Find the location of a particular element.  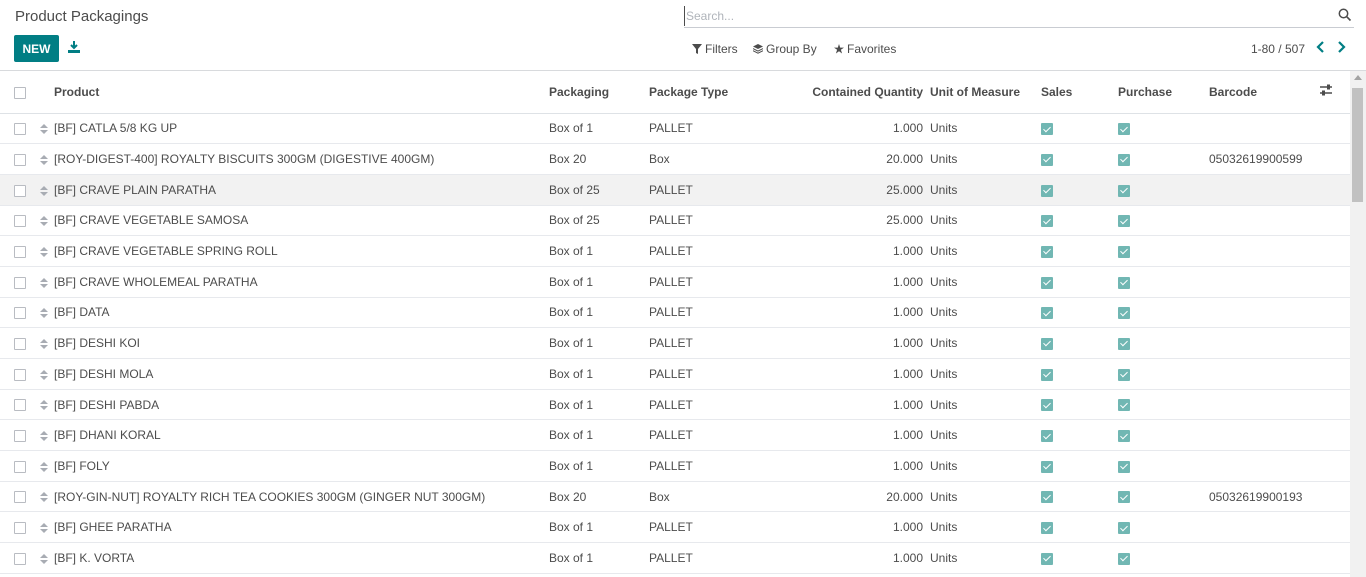

cell-product: [BF] GHEE PARATHA is located at coordinates (301, 527).